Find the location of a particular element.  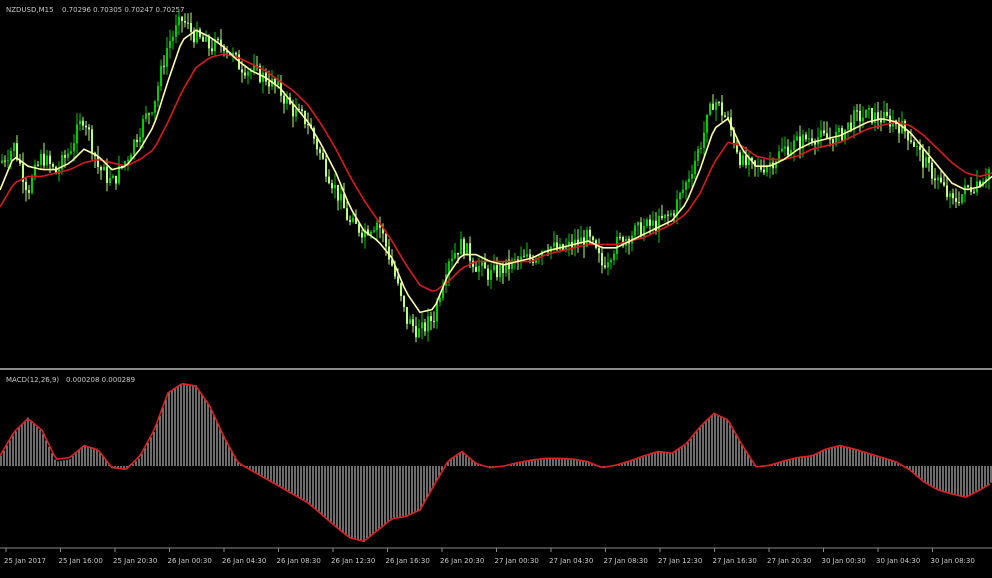

time-tick-label: 25 Jan 16:00 is located at coordinates (81, 561).